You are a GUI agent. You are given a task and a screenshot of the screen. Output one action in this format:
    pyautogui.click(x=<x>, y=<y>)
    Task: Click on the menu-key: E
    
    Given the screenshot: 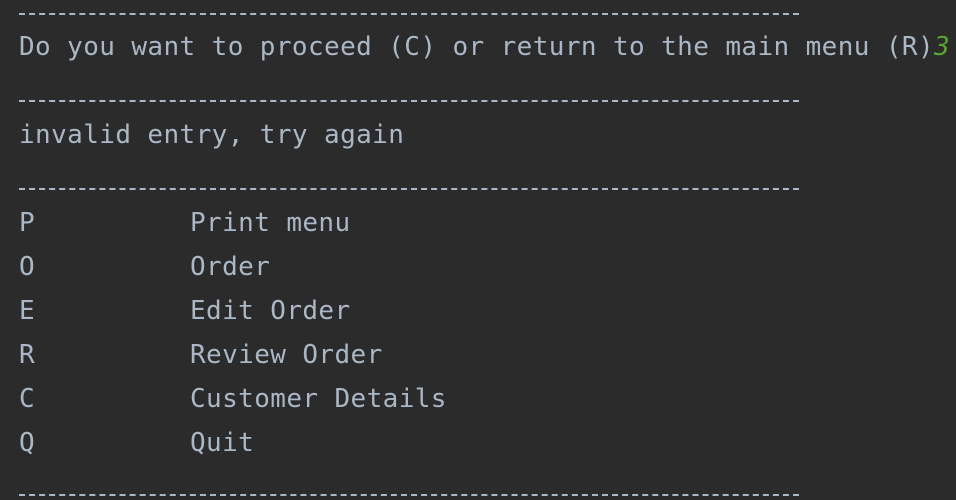 What is the action you would take?
    pyautogui.click(x=27, y=311)
    